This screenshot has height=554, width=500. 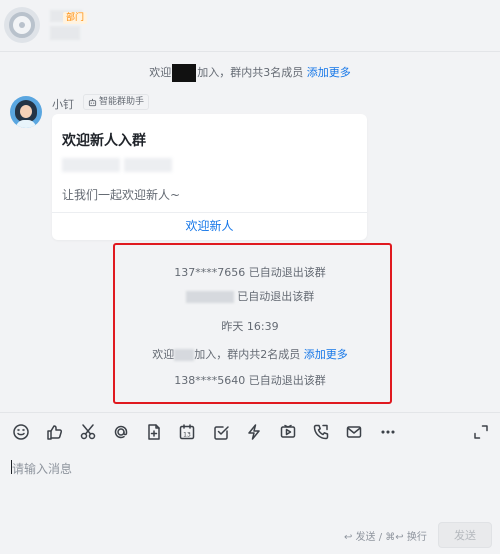 What do you see at coordinates (254, 432) in the screenshot?
I see `lightning-icon` at bounding box center [254, 432].